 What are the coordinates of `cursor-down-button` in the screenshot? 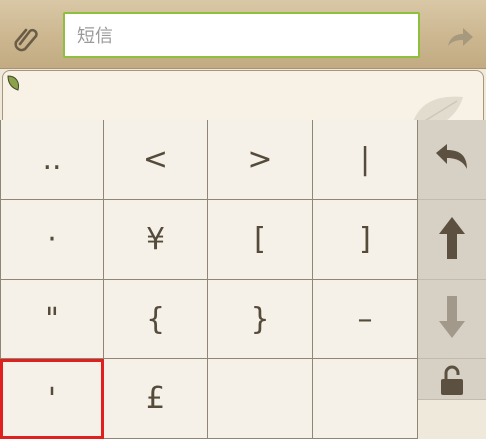 It's located at (452, 319).